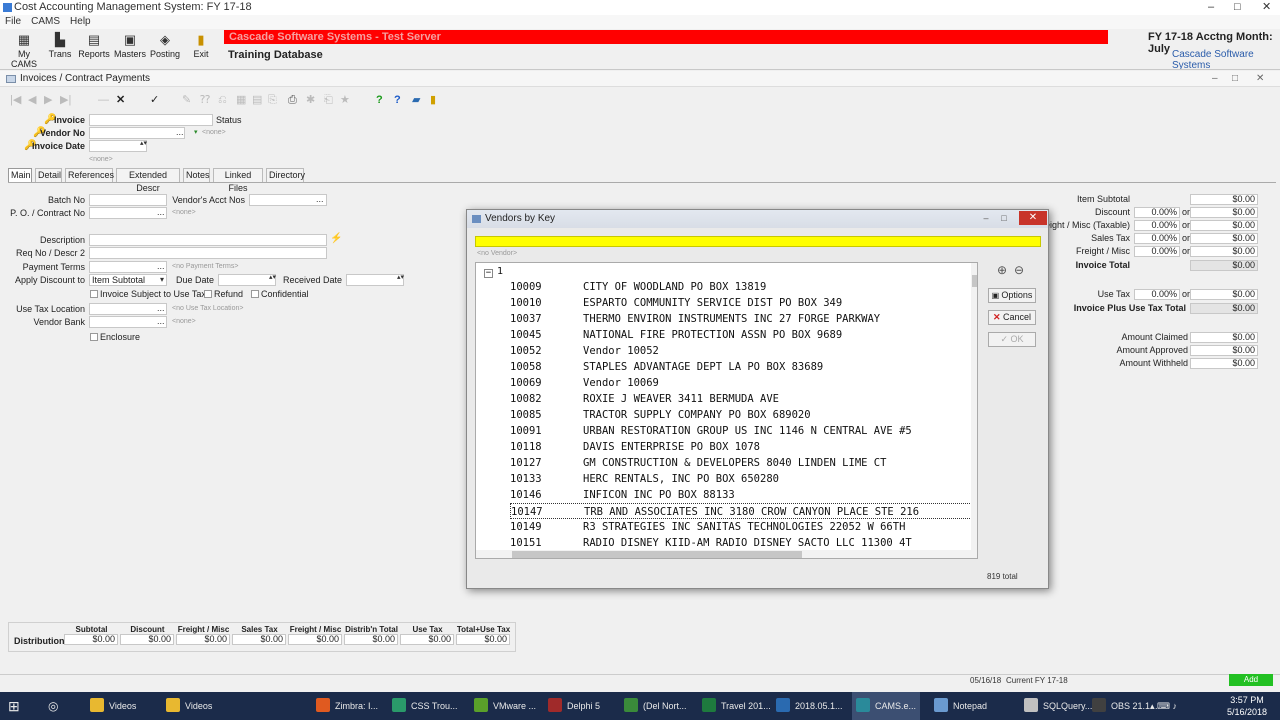 The image size is (1280, 720). Describe the element at coordinates (208, 240) in the screenshot. I see `description-input` at that location.